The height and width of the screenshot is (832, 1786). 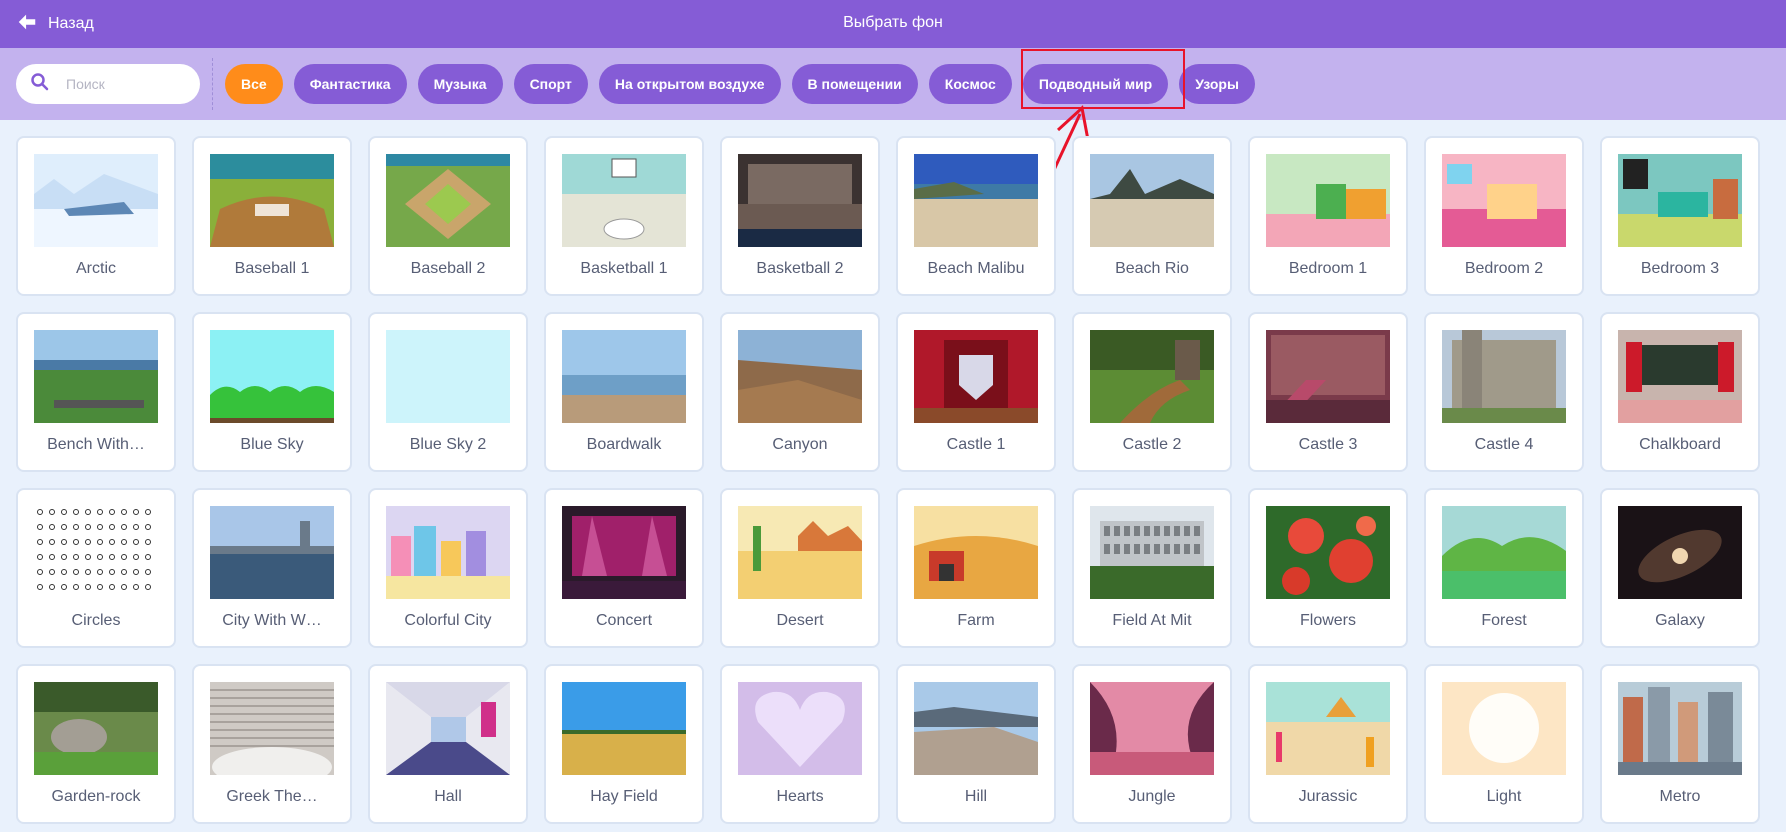 What do you see at coordinates (624, 444) in the screenshot?
I see `backdrop-label: Boardwalk` at bounding box center [624, 444].